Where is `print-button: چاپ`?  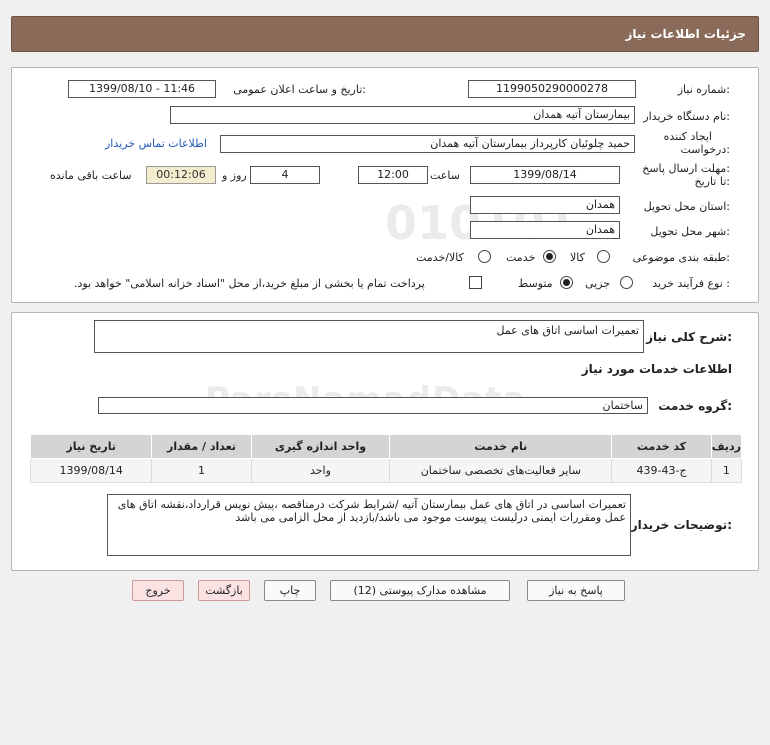
print-button: چاپ is located at coordinates (290, 590).